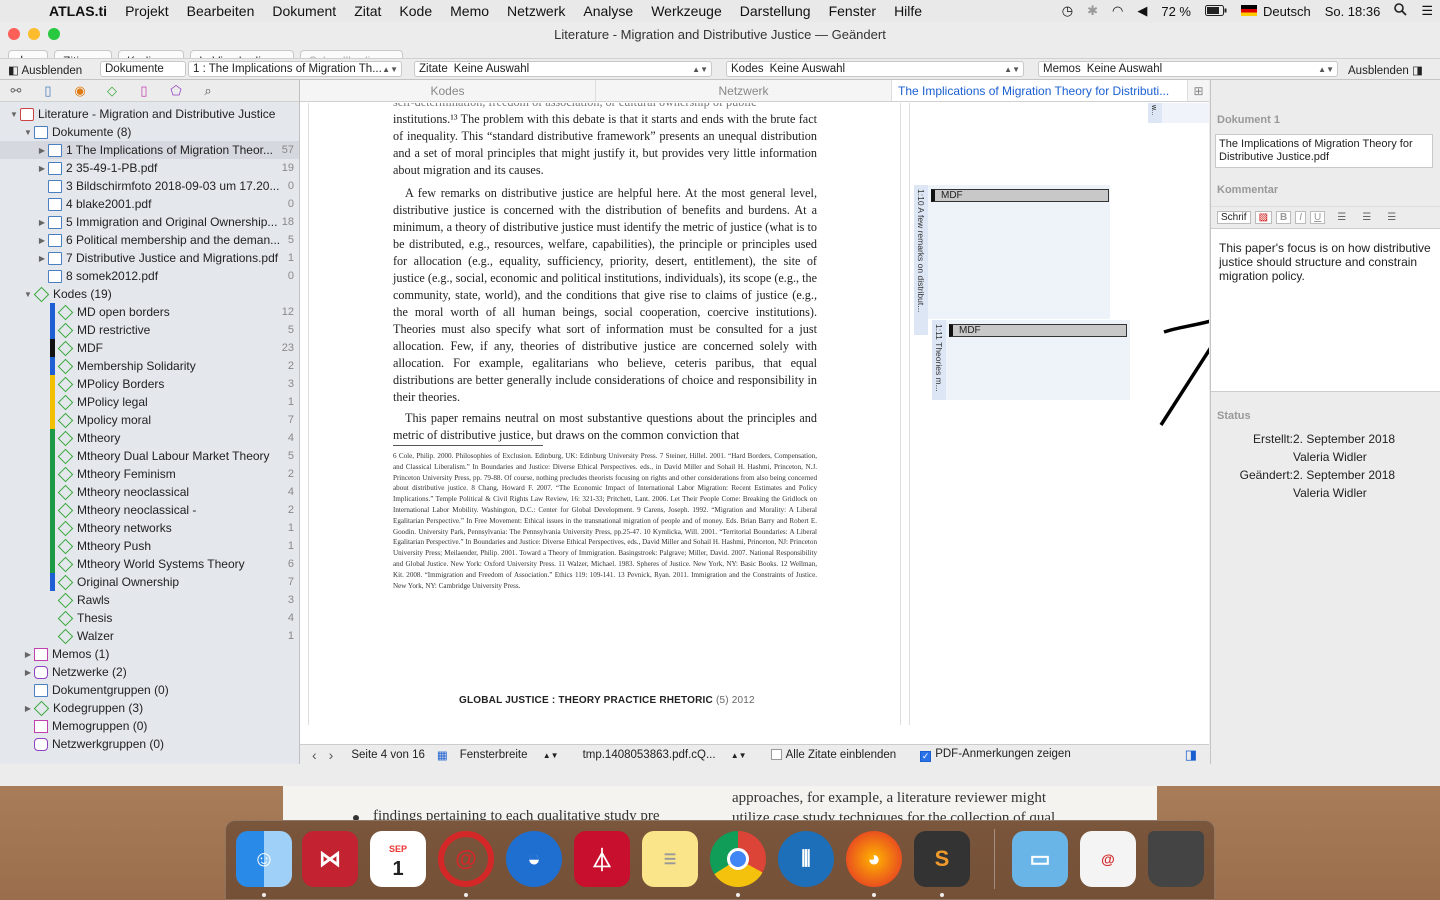  Describe the element at coordinates (1176, 859) in the screenshot. I see `trash-icon` at that location.